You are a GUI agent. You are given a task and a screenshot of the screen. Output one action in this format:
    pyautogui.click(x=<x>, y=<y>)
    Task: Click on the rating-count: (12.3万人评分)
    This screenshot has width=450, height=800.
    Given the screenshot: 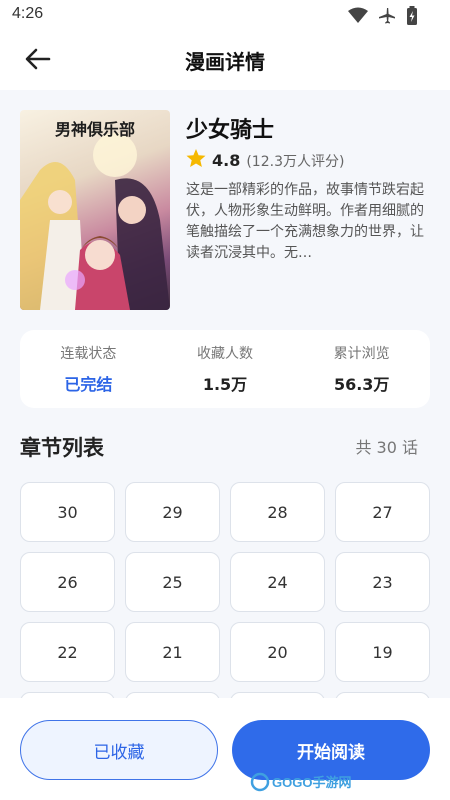 What is the action you would take?
    pyautogui.click(x=295, y=161)
    